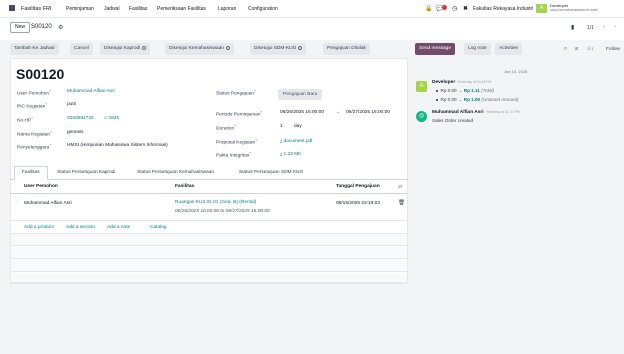 The width and height of the screenshot is (624, 354). What do you see at coordinates (215, 202) in the screenshot?
I see `row-fasilitas: Ruangan KU2.01.01 (Ged. B) (Rental)` at bounding box center [215, 202].